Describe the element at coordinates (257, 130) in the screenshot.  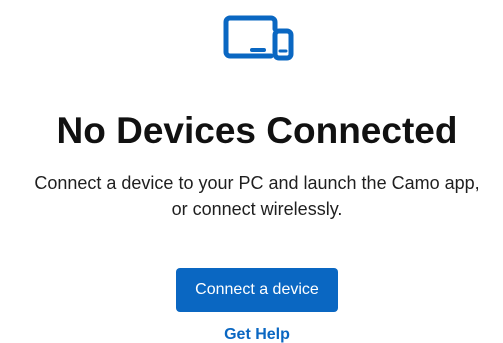
I see `page-title: No Devices Connected` at that location.